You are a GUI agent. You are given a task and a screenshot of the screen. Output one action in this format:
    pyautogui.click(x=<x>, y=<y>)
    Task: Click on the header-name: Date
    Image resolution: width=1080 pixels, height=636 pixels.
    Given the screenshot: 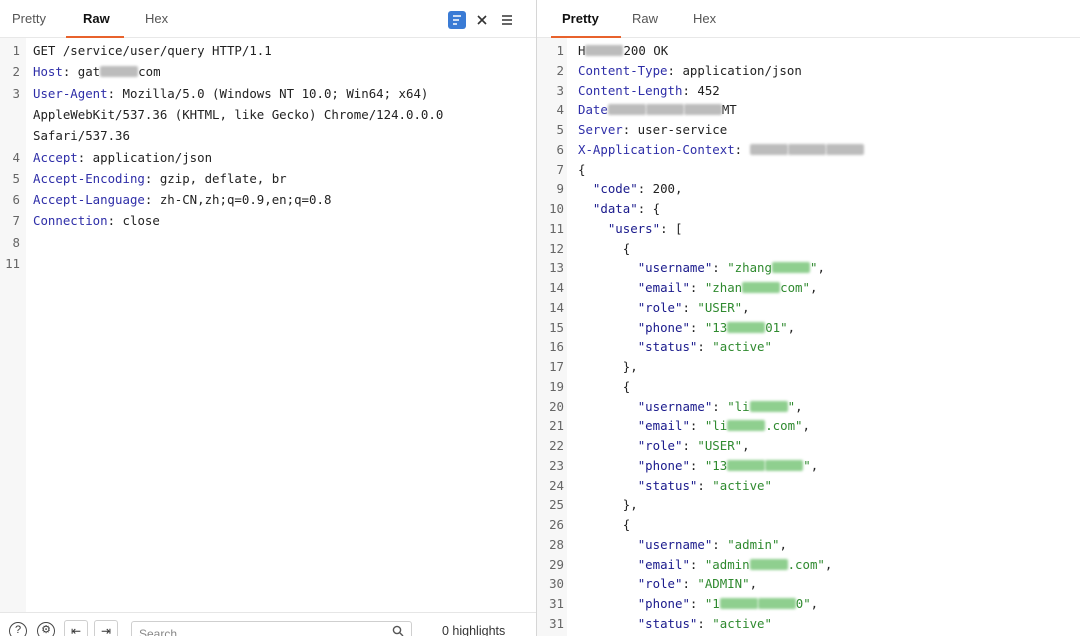 What is the action you would take?
    pyautogui.click(x=593, y=110)
    